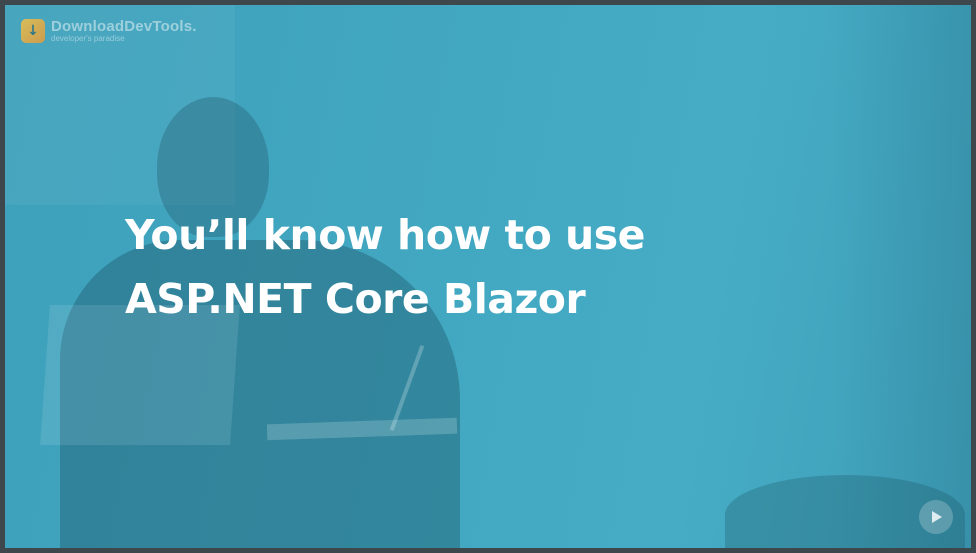 The height and width of the screenshot is (553, 976). What do you see at coordinates (936, 517) in the screenshot?
I see `play-logo-icon` at bounding box center [936, 517].